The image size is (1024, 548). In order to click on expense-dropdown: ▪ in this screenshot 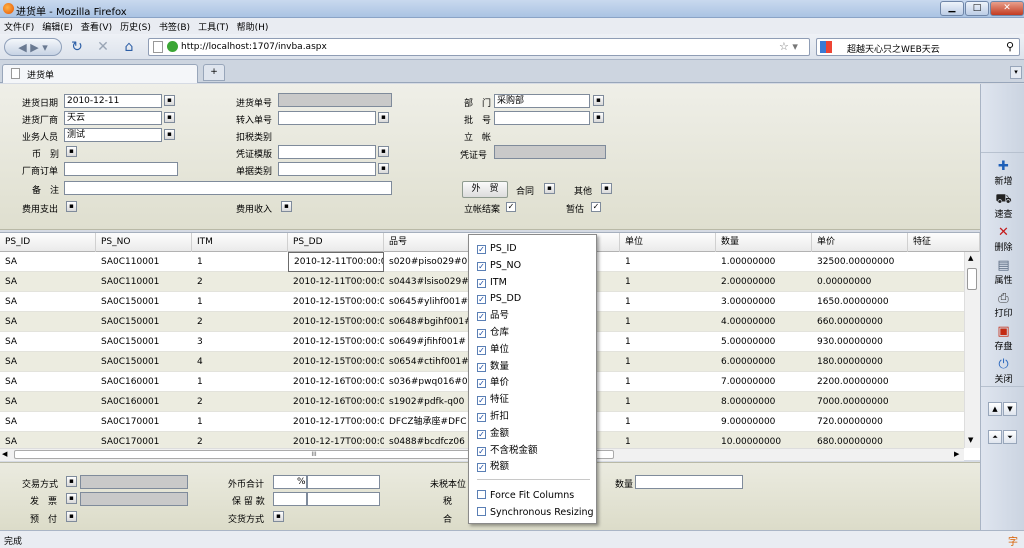, I will do `click(71, 206)`.